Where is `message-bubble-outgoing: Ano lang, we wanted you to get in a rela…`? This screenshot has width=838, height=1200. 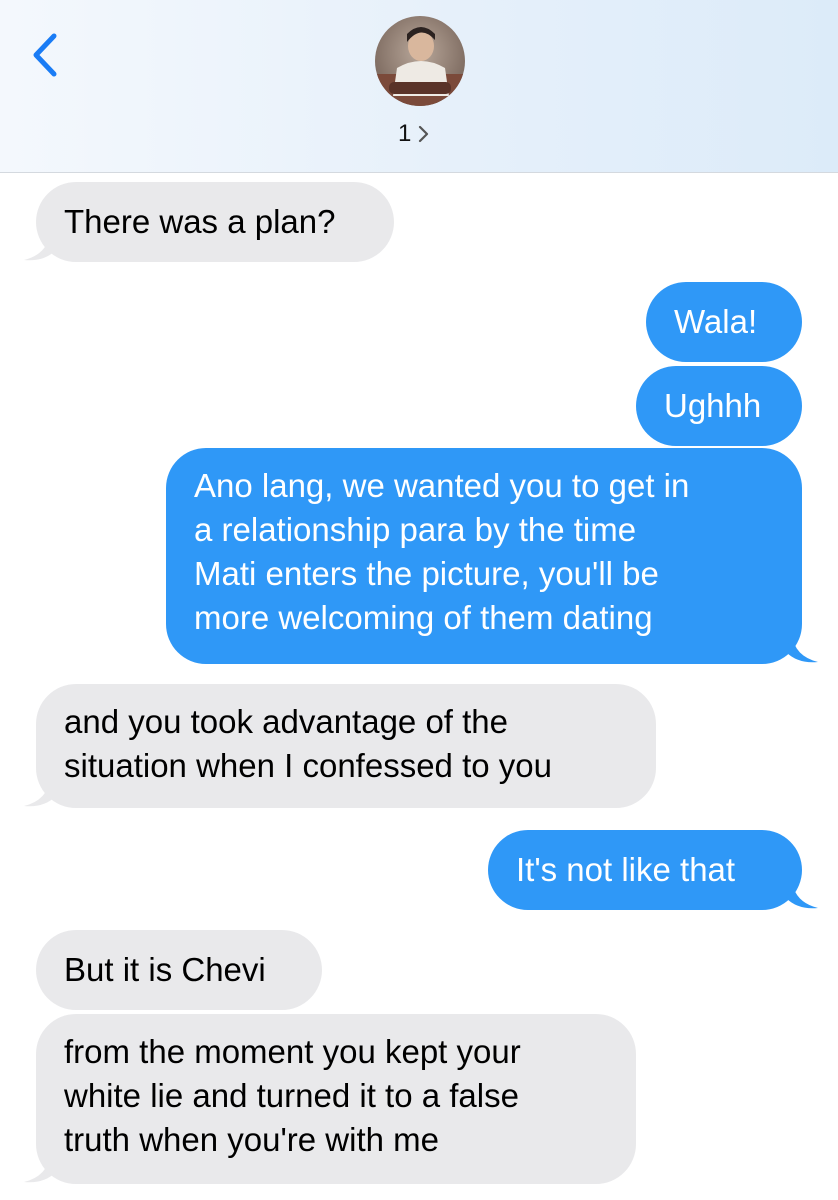 message-bubble-outgoing: Ano lang, we wanted you to get in a rela… is located at coordinates (484, 556).